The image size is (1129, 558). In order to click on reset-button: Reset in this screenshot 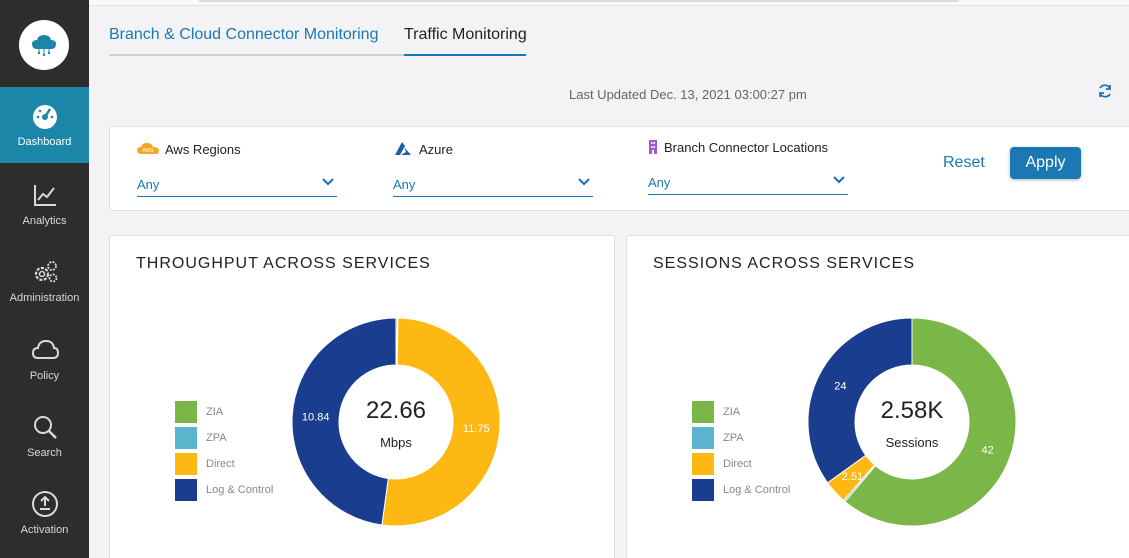, I will do `click(964, 163)`.